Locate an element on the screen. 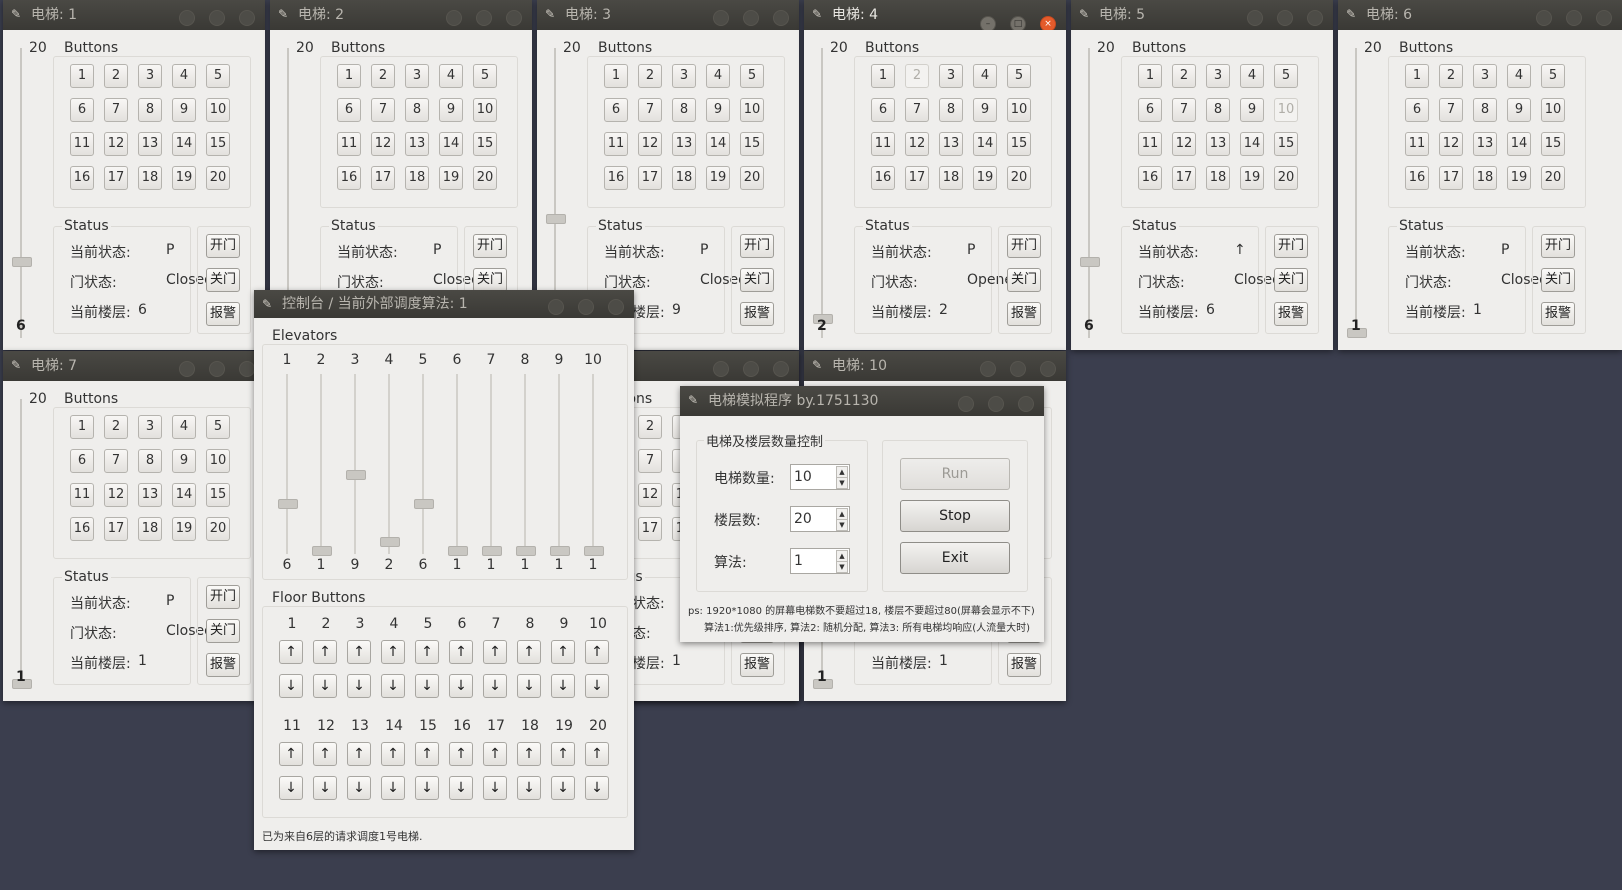 This screenshot has height=890, width=1622. floor-7-down-button: ↓ is located at coordinates (495, 686).